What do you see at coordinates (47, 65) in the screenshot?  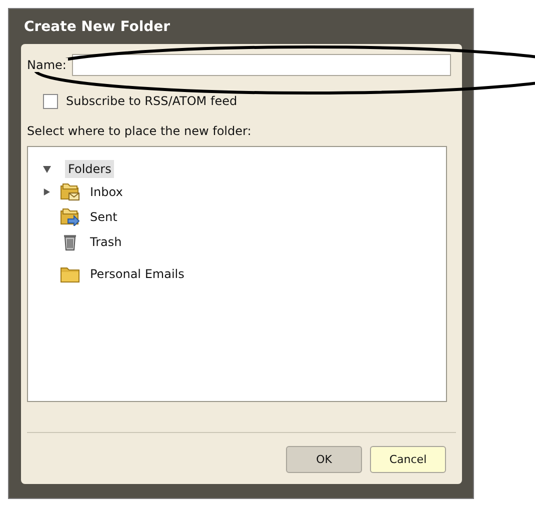 I see `name-label: Name:` at bounding box center [47, 65].